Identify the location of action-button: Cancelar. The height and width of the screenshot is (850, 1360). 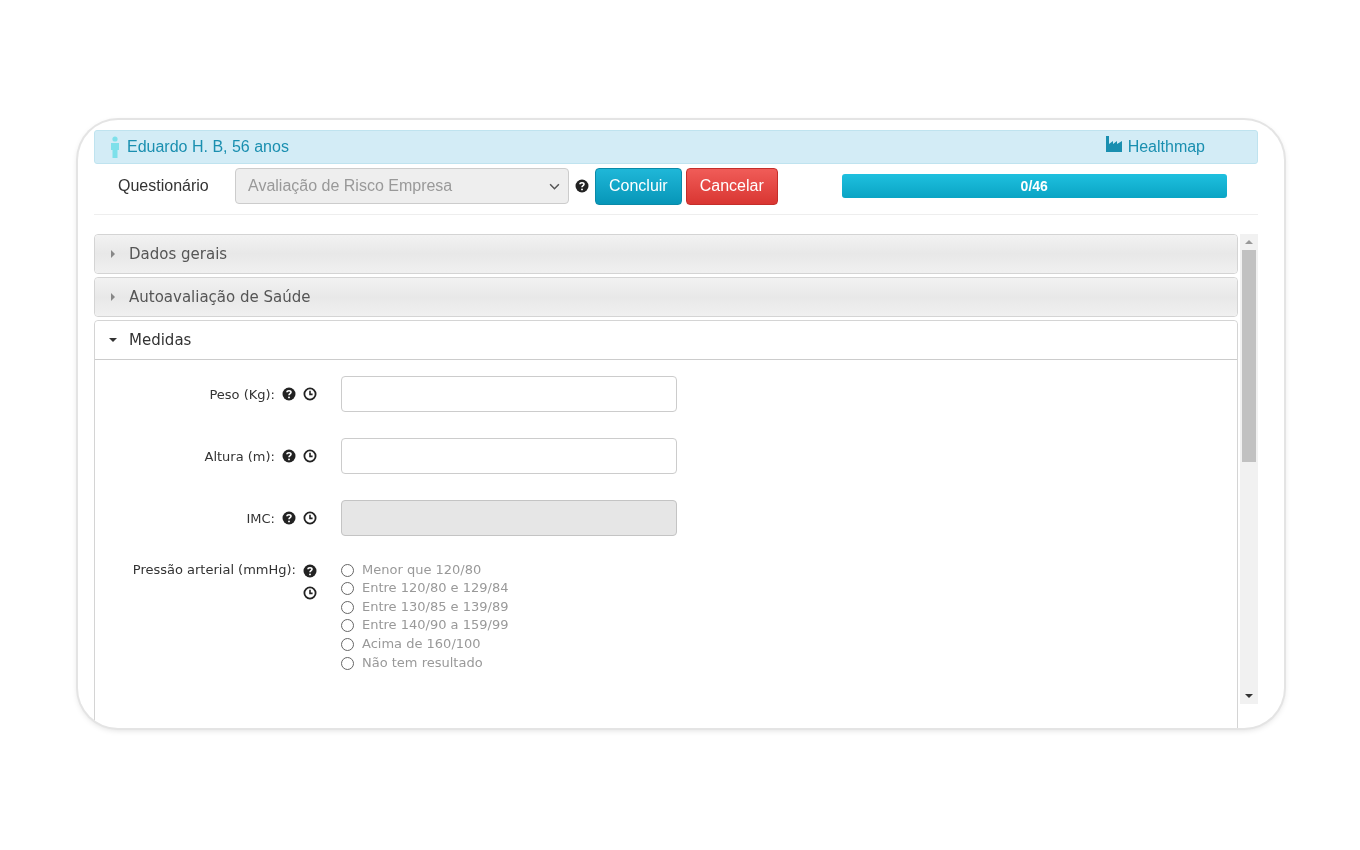
(731, 186).